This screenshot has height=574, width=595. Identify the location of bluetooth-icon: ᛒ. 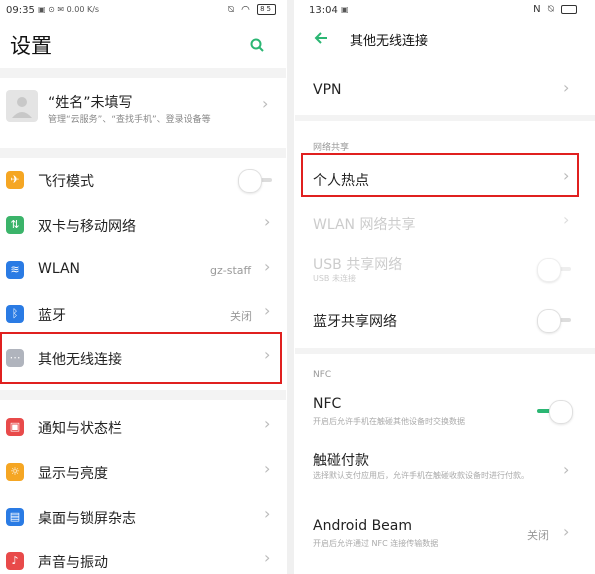
(15, 314).